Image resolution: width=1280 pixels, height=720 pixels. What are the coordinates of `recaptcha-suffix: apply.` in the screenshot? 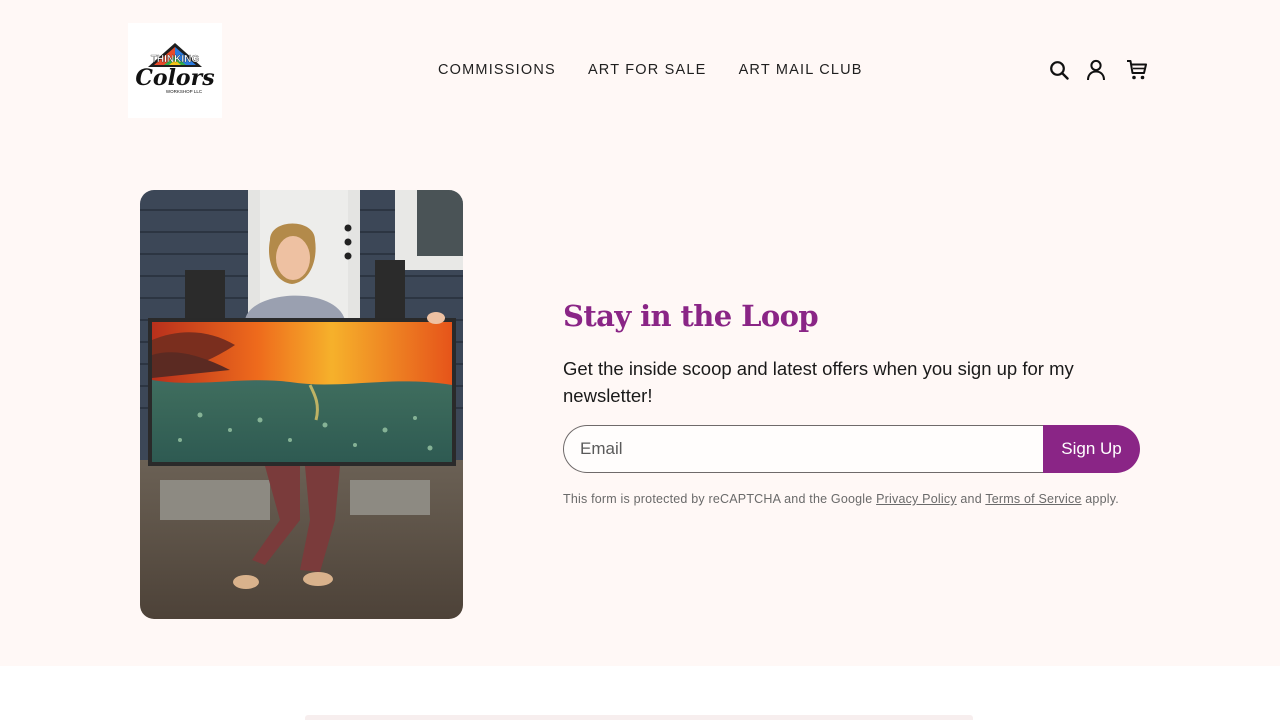 It's located at (1100, 499).